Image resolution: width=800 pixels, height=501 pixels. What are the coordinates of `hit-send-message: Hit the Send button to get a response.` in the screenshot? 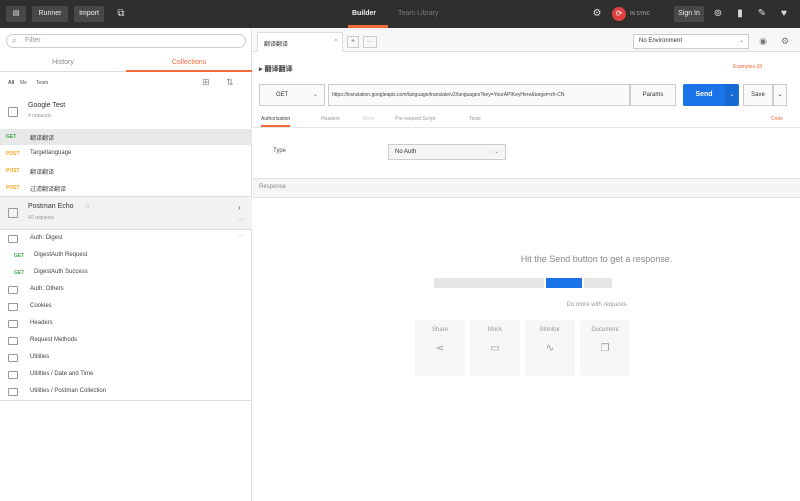 It's located at (596, 259).